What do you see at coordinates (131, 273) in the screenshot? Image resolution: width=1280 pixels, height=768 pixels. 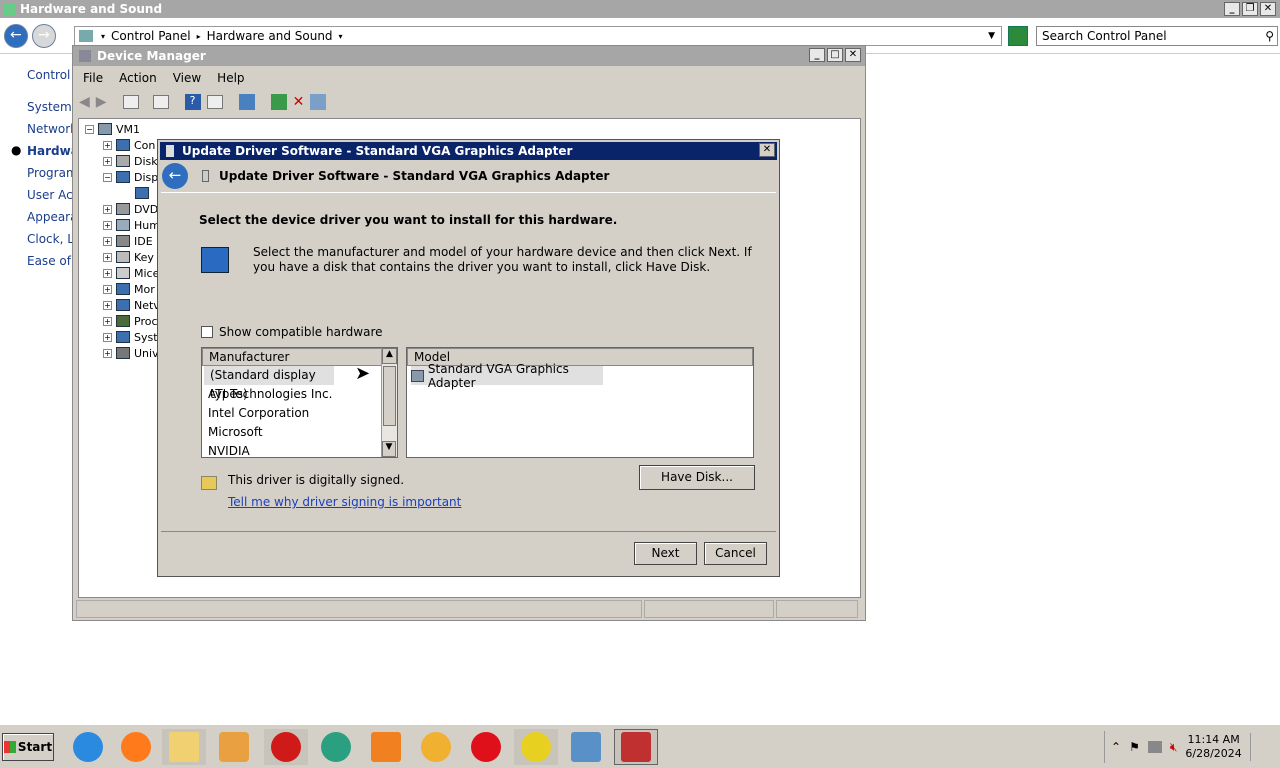 I see `tree-item: + Mice` at bounding box center [131, 273].